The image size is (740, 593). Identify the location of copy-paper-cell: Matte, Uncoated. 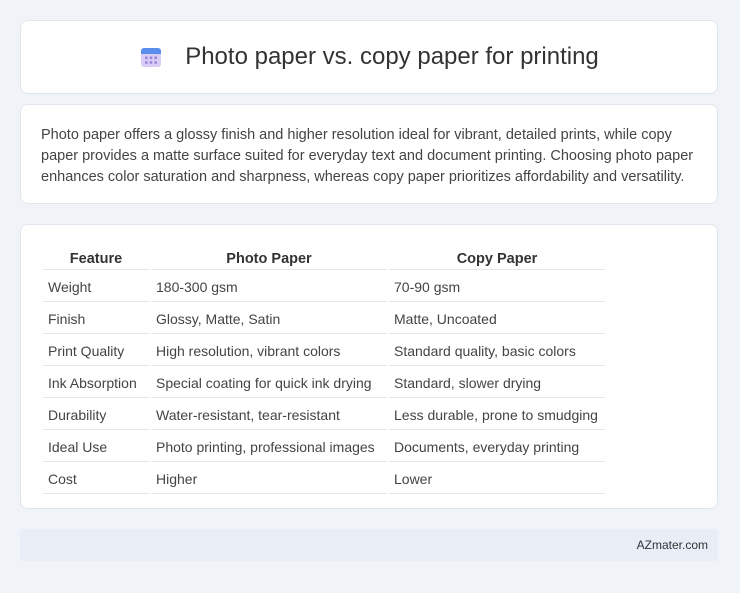
(497, 319).